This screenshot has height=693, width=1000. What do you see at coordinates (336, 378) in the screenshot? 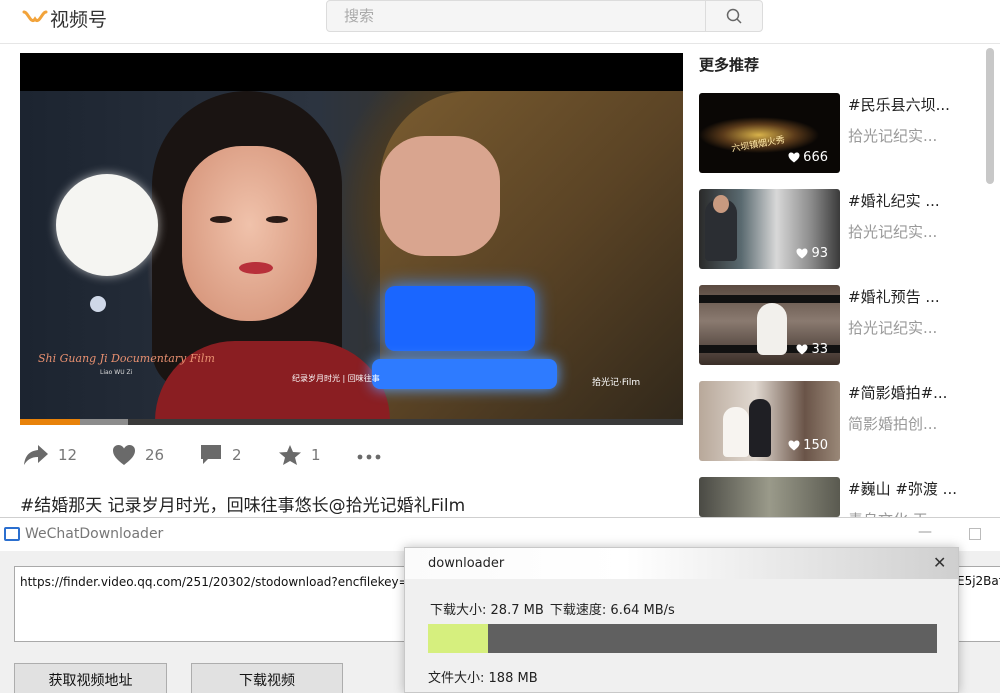
I see `video-caption: 纪录岁月时光 | 回味往事` at bounding box center [336, 378].